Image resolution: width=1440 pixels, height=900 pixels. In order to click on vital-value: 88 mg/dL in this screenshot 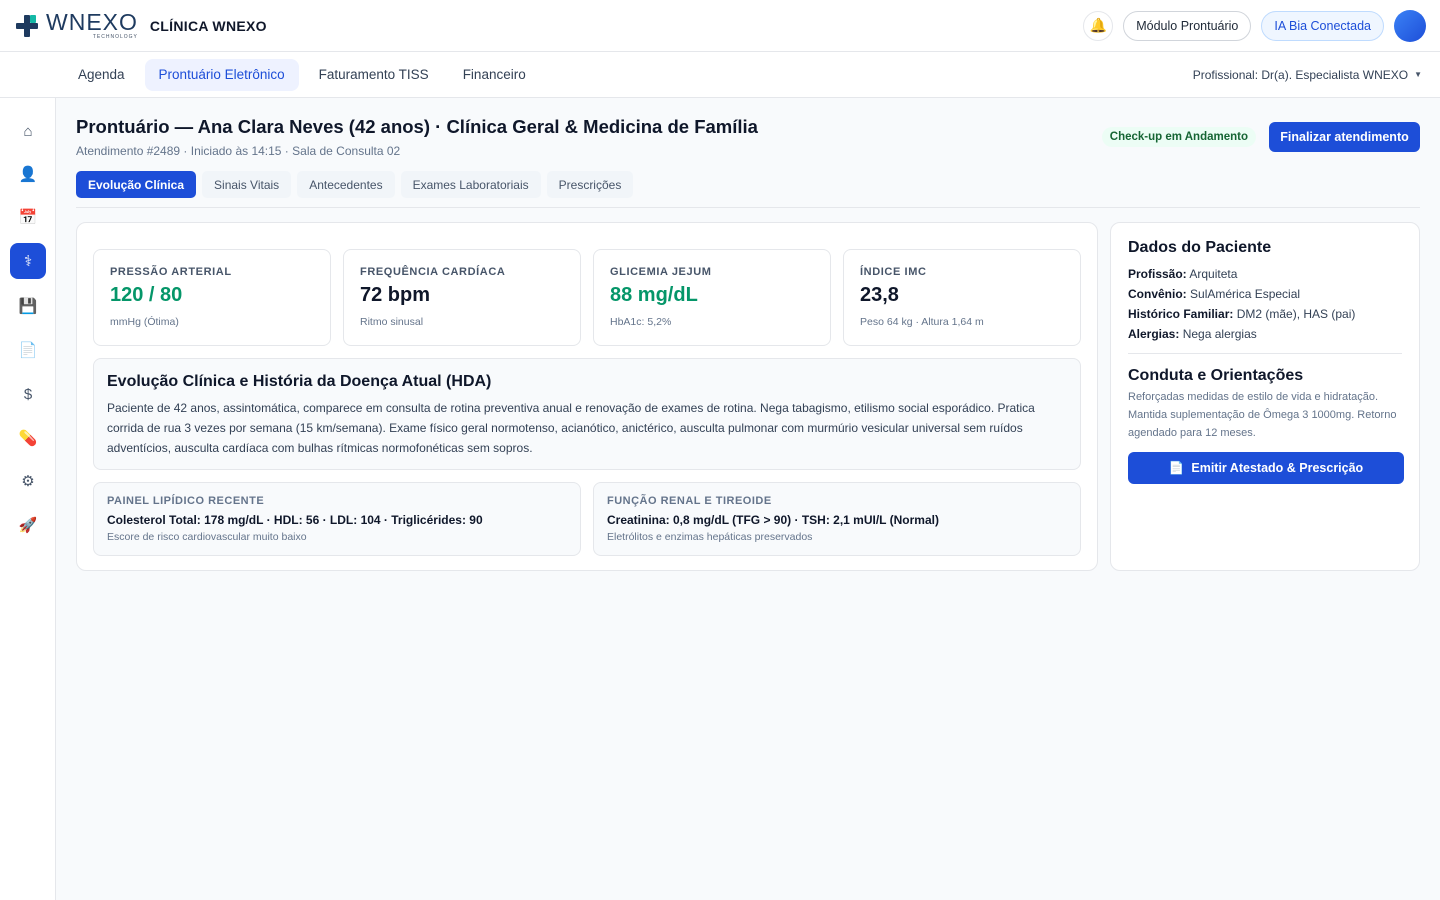, I will do `click(654, 295)`.